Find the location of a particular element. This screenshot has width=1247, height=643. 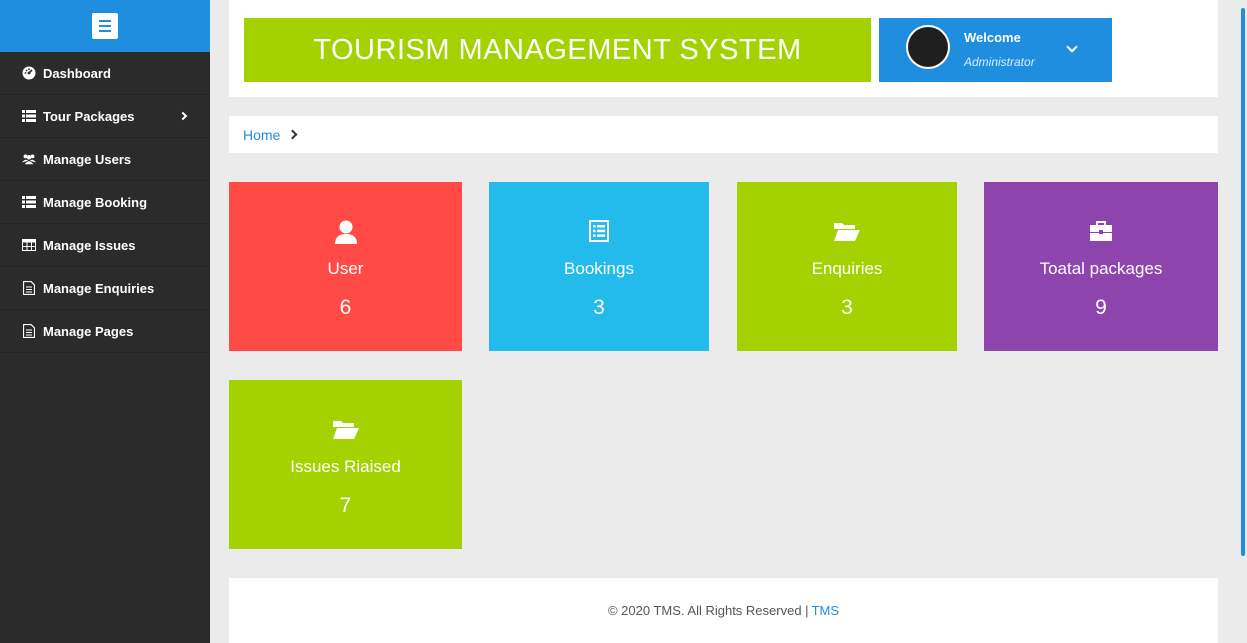

avatar is located at coordinates (928, 47).